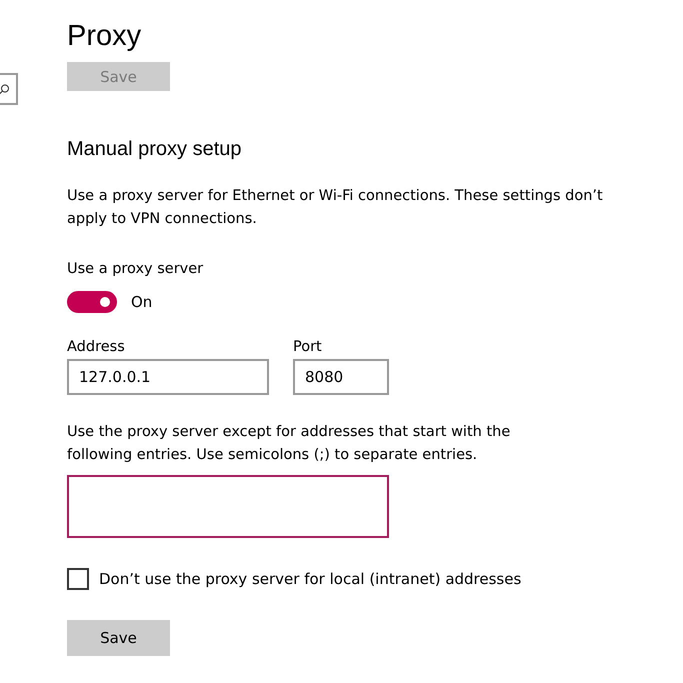  Describe the element at coordinates (335, 208) in the screenshot. I see `description-text: Use a proxy server for Ethernet or Wi-Fi connections. These settings don’t apply to VPN connections.` at that location.